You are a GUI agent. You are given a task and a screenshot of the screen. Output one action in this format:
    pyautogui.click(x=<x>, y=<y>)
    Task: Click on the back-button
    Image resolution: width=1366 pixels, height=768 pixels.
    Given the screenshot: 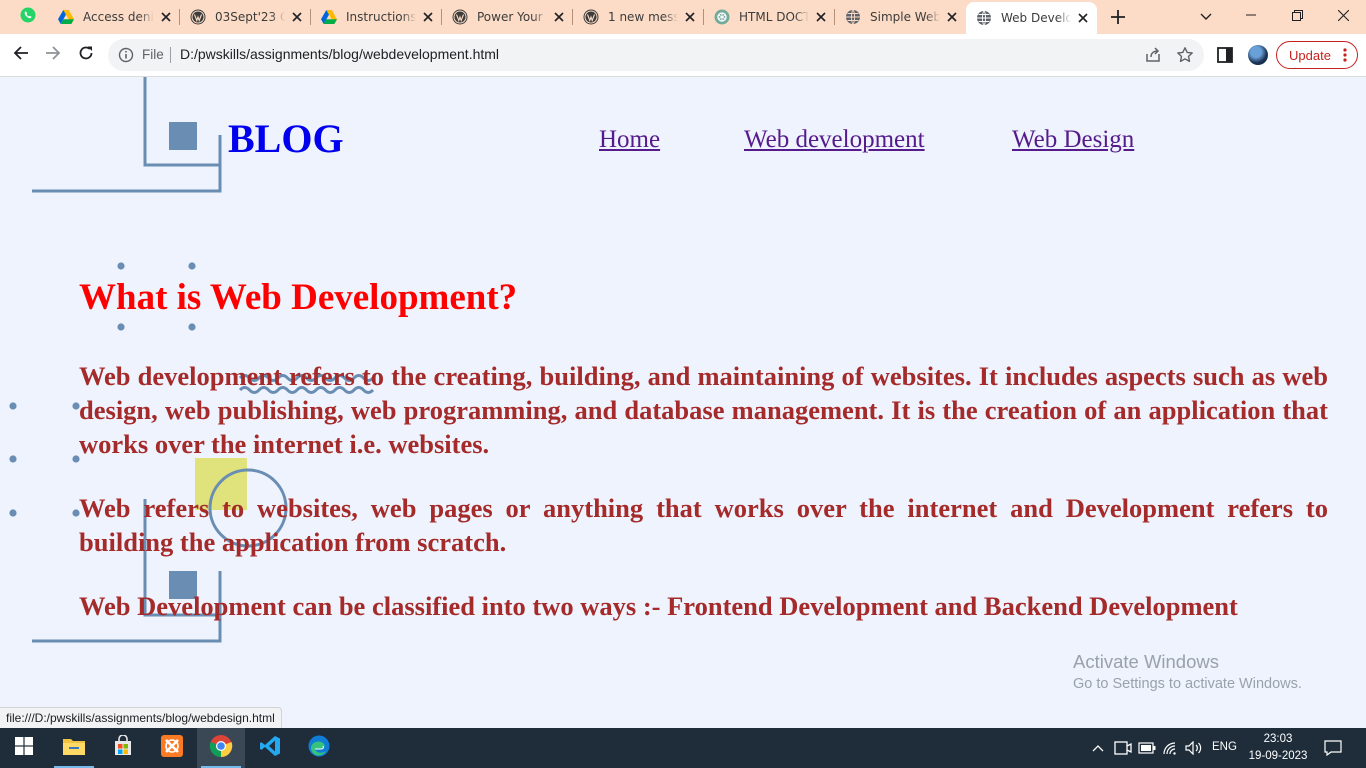 What is the action you would take?
    pyautogui.click(x=21, y=55)
    